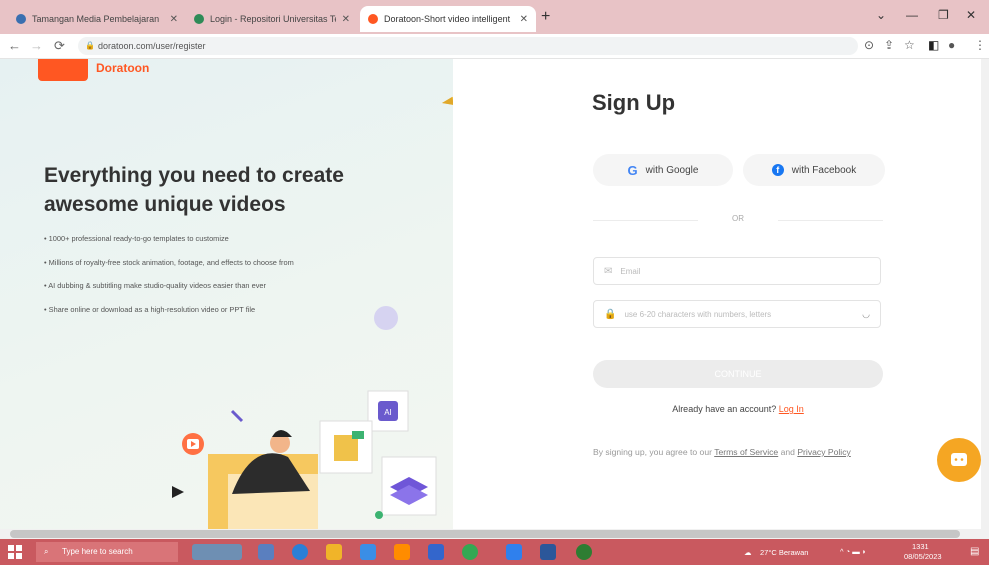  I want to click on google-icon: G, so click(632, 170).